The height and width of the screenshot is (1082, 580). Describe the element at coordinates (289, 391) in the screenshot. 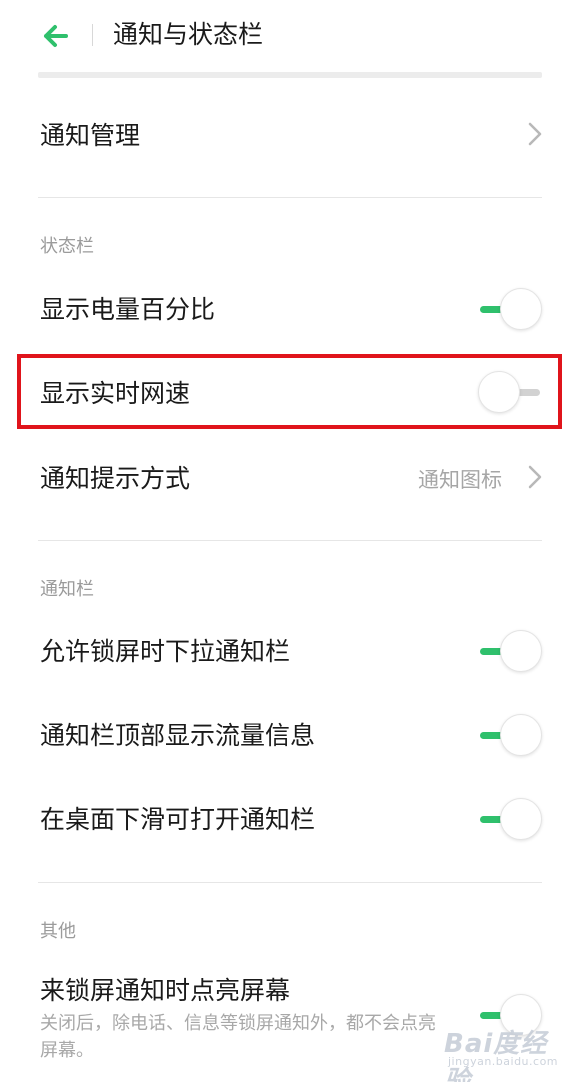

I see `highlight-box` at that location.